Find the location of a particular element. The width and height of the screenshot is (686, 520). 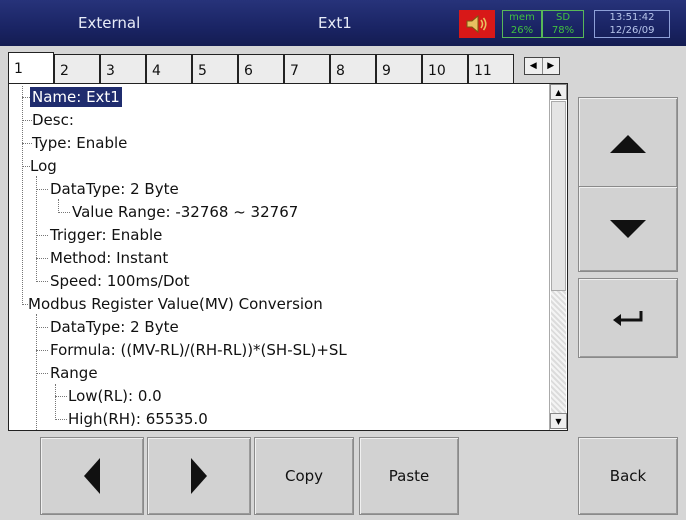

scroll-track is located at coordinates (558, 352).